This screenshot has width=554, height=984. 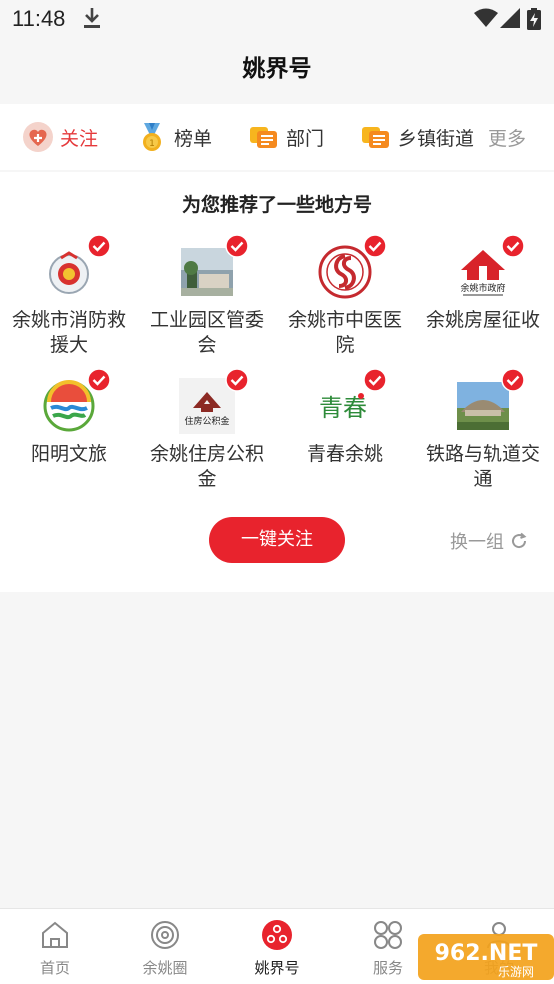 I want to click on tab-department-label: 部门, so click(x=305, y=138).